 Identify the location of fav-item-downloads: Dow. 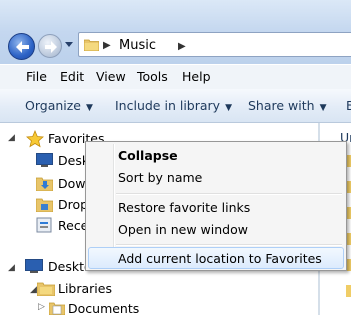
(72, 183).